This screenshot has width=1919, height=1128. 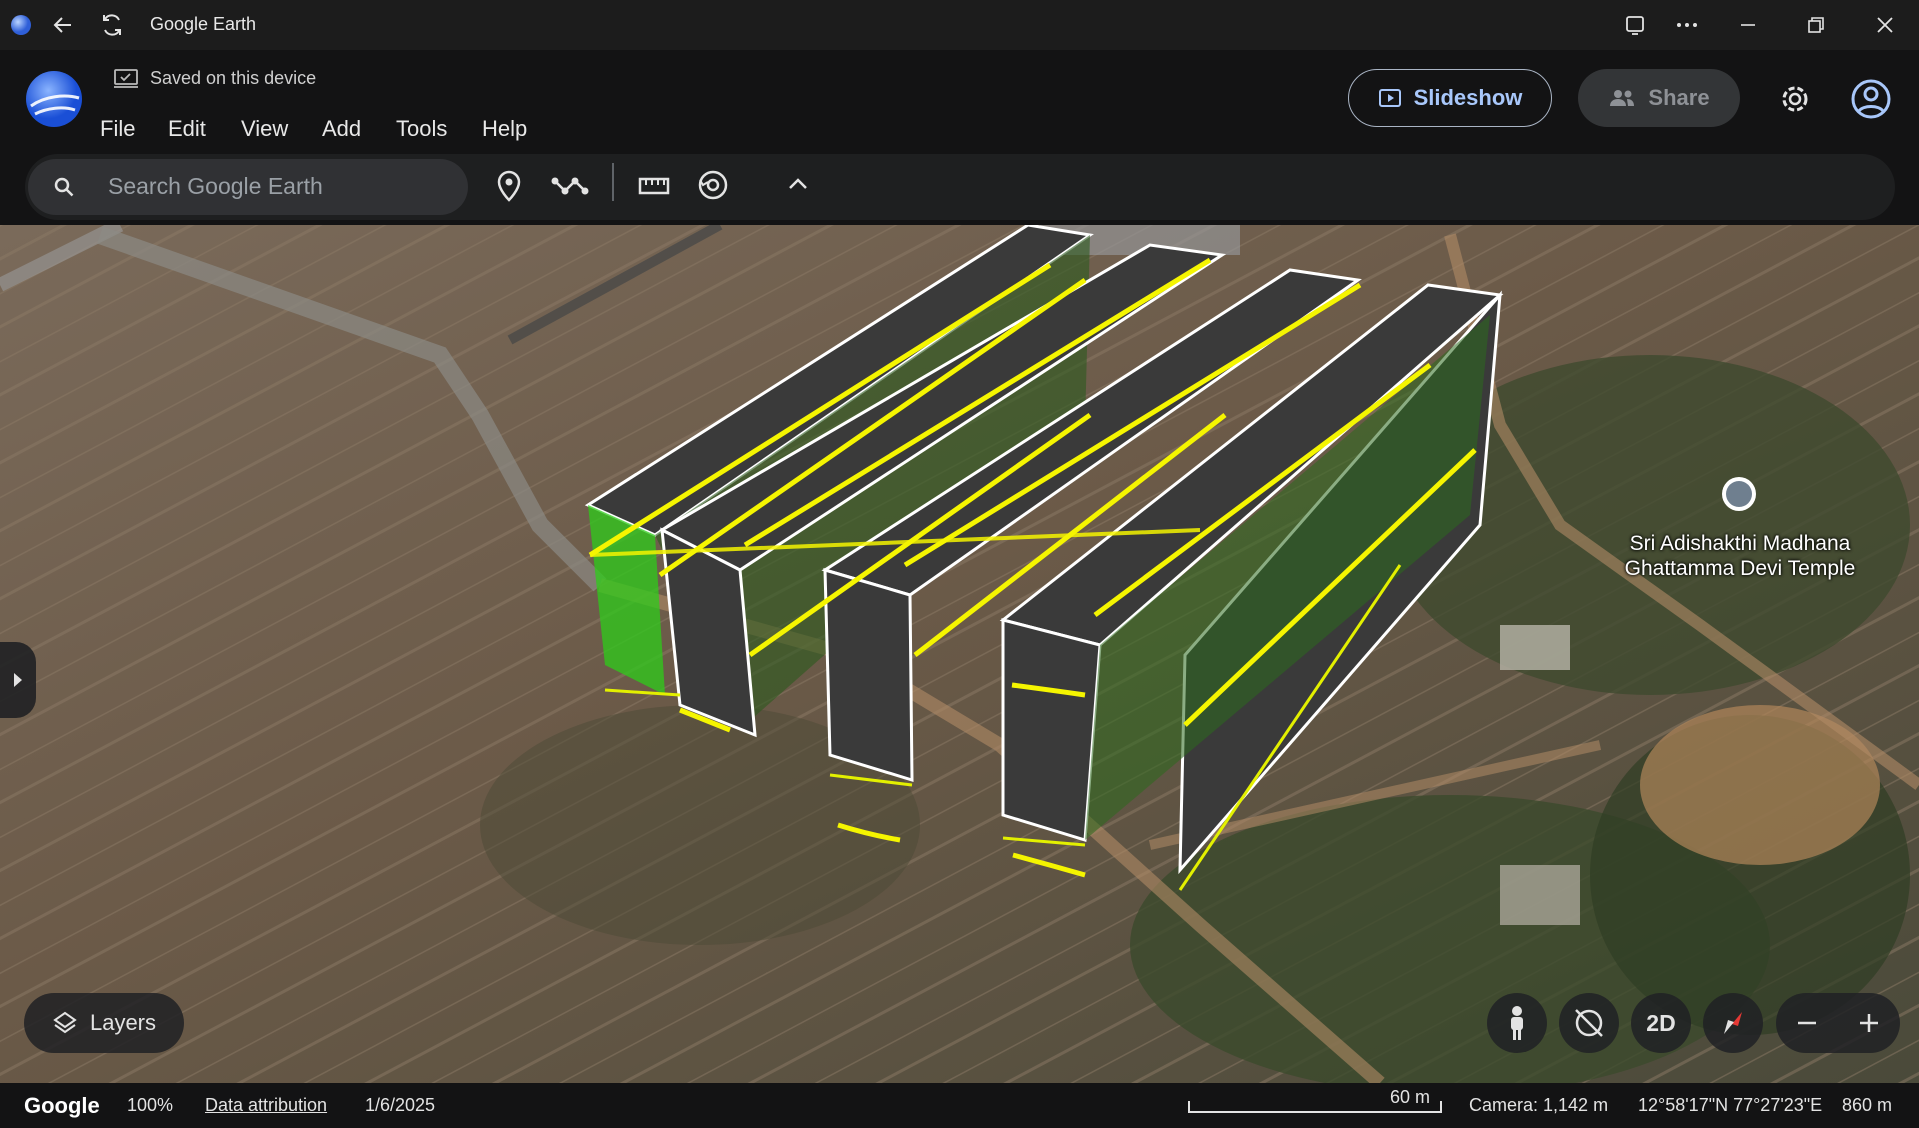 I want to click on data-attribution-link: Data attribution, so click(x=266, y=1105).